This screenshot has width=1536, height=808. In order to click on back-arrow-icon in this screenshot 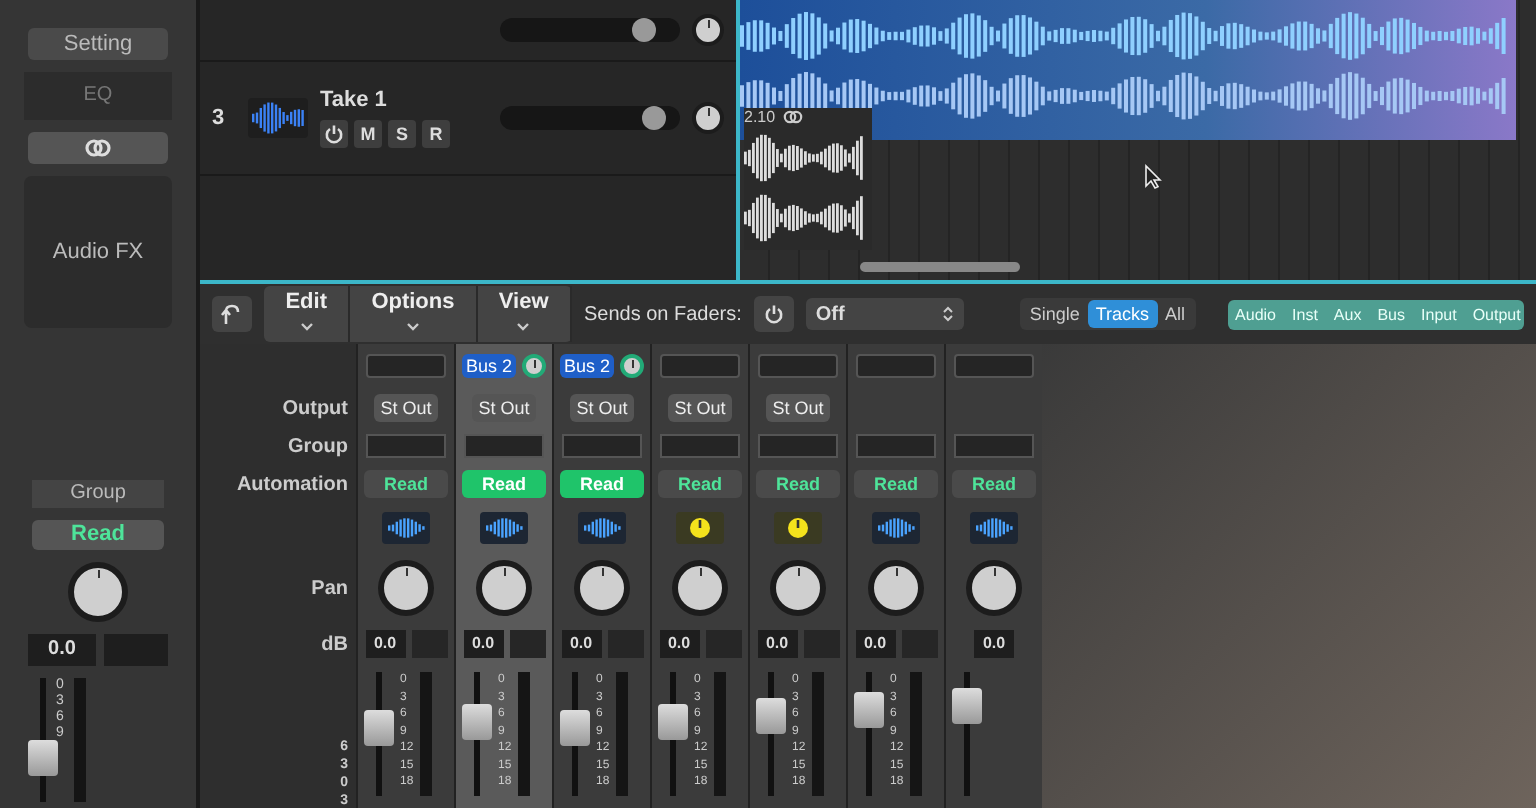, I will do `click(232, 314)`.